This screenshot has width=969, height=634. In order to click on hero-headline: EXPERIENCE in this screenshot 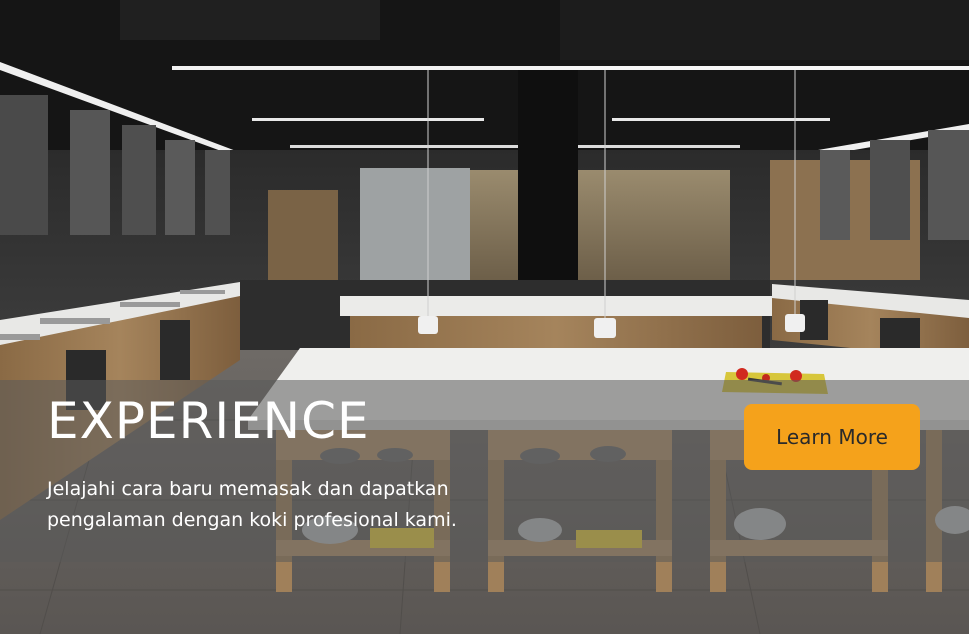, I will do `click(208, 421)`.